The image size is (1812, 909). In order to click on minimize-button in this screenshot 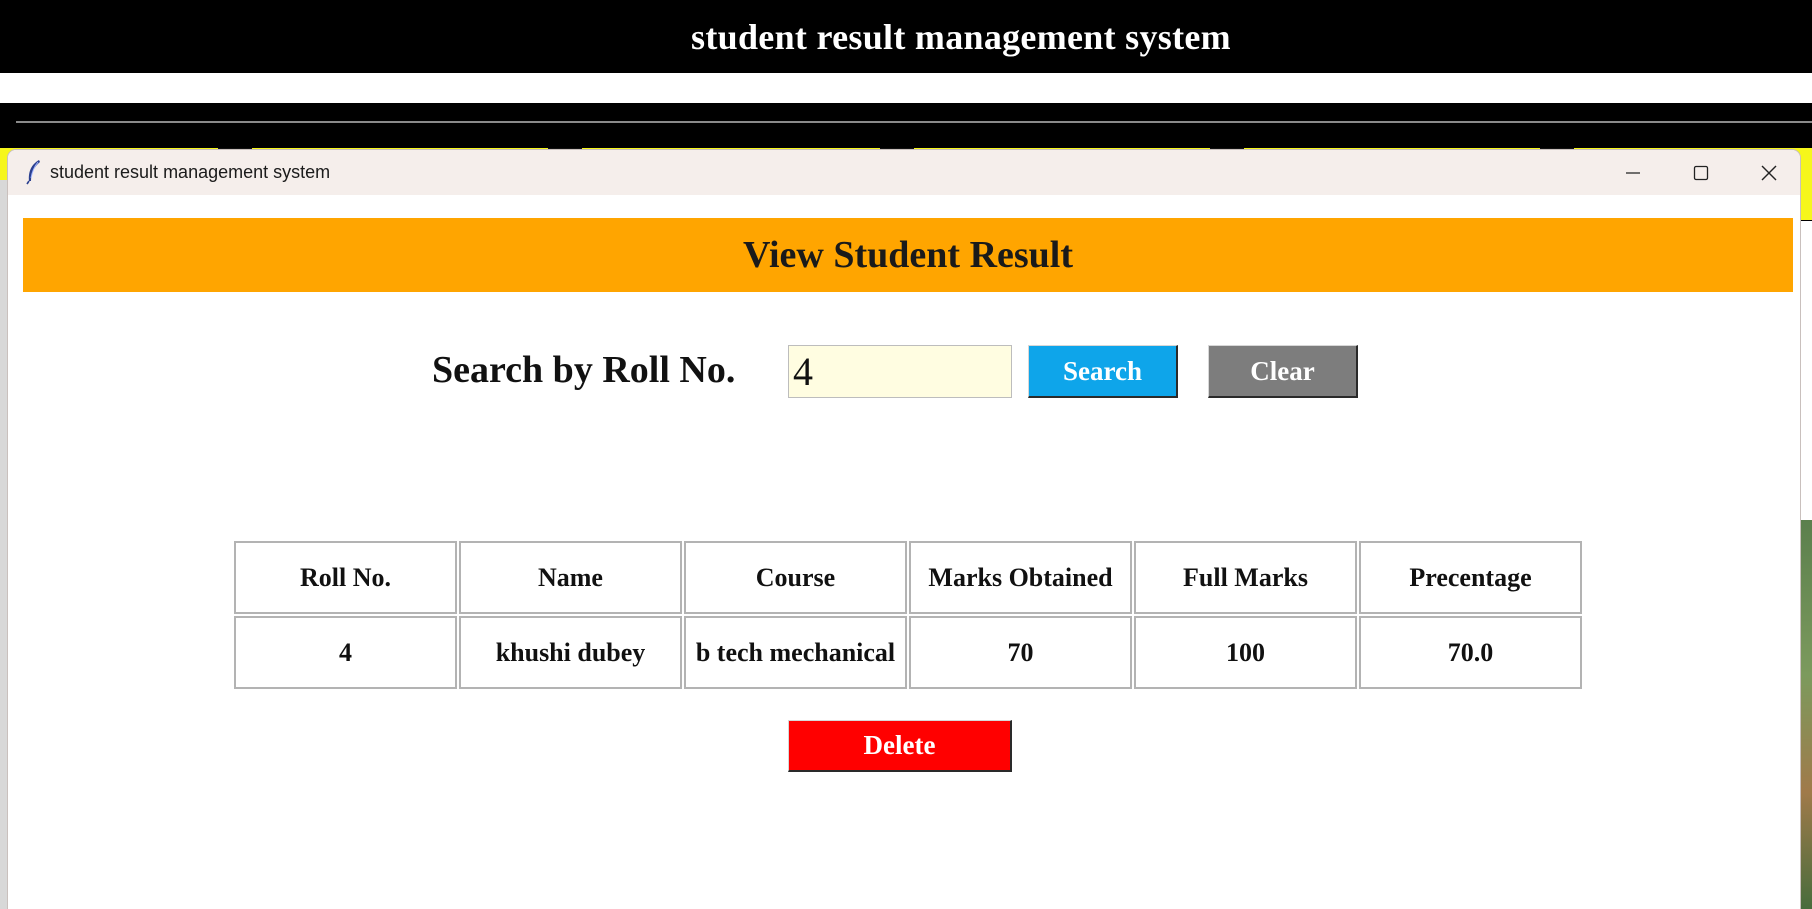, I will do `click(1633, 172)`.